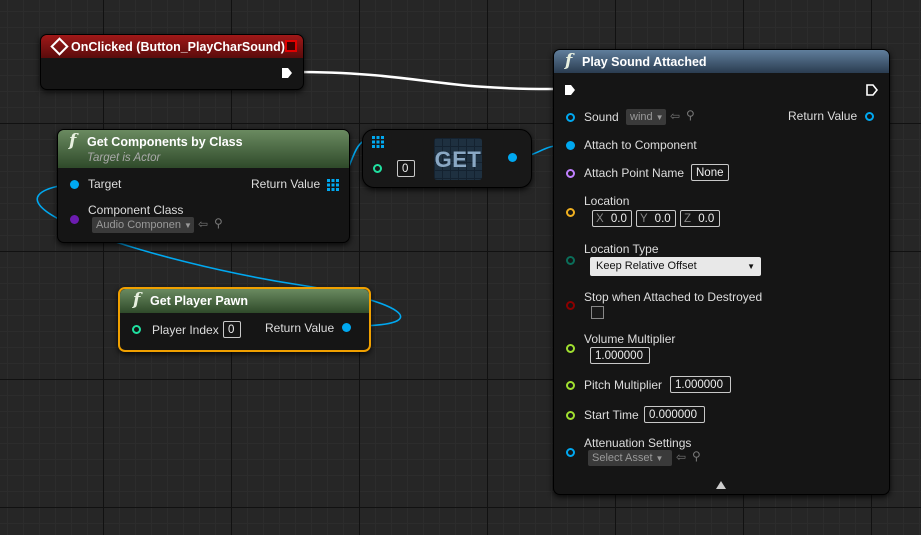 The width and height of the screenshot is (921, 535). I want to click on location-x-axis-label: X, so click(600, 219).